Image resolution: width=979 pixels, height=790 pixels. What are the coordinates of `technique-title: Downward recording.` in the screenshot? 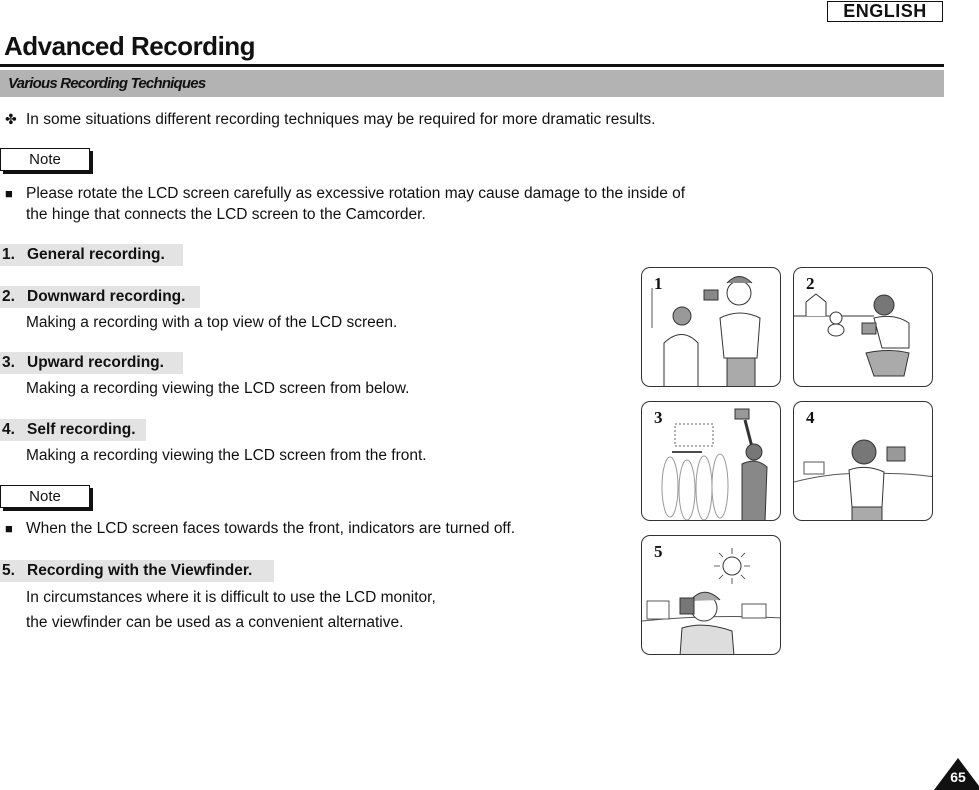 It's located at (106, 296).